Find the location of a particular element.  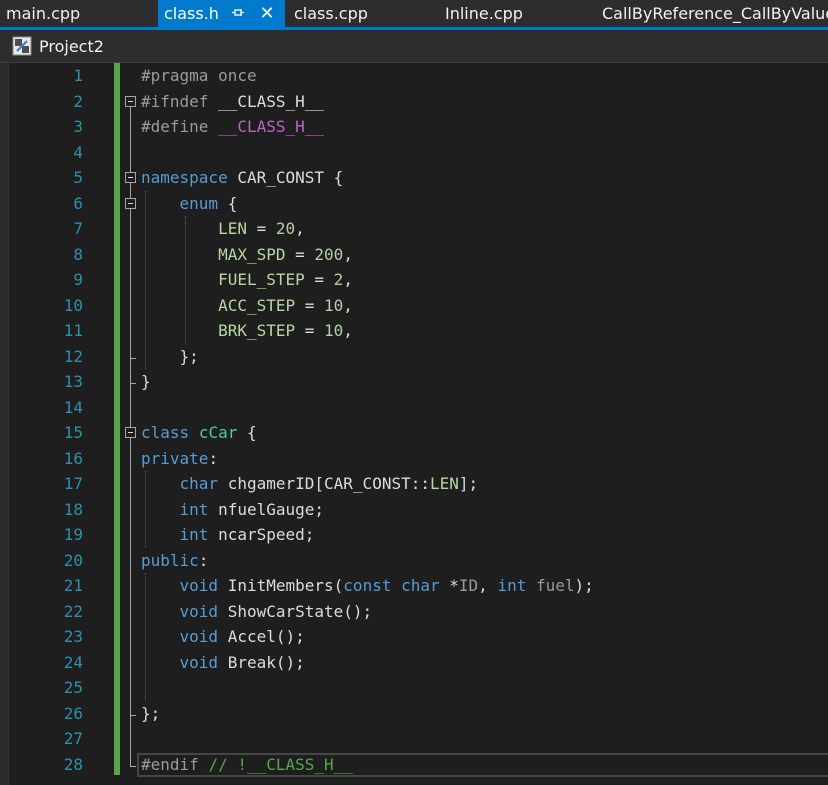

code-line: 10 ACC_STEP = 10, is located at coordinates (414, 306).